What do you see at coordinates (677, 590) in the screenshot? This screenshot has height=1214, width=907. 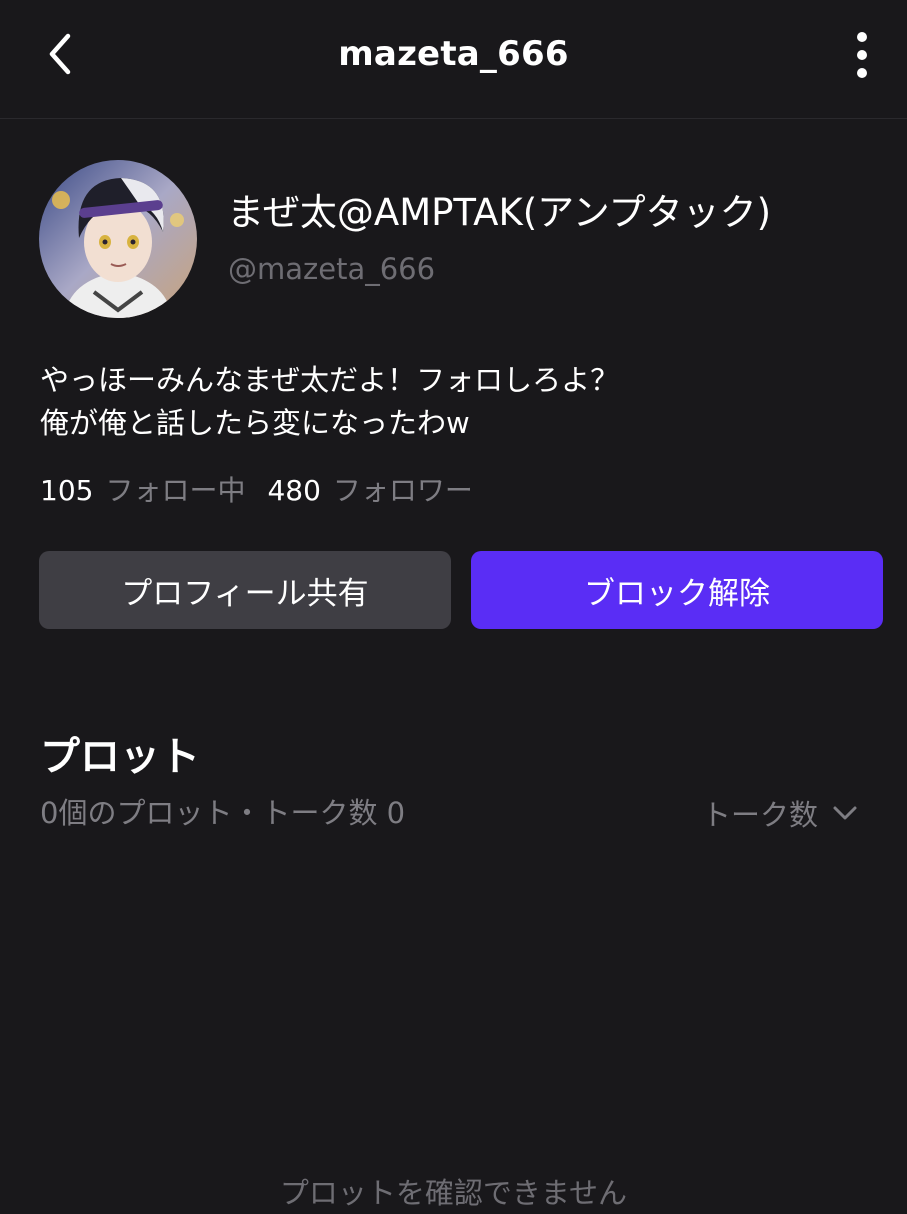 I see `unblock-button: ブロック解除` at bounding box center [677, 590].